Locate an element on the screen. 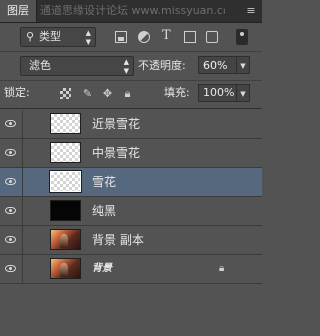  layer-name: 背景 is located at coordinates (102, 268).